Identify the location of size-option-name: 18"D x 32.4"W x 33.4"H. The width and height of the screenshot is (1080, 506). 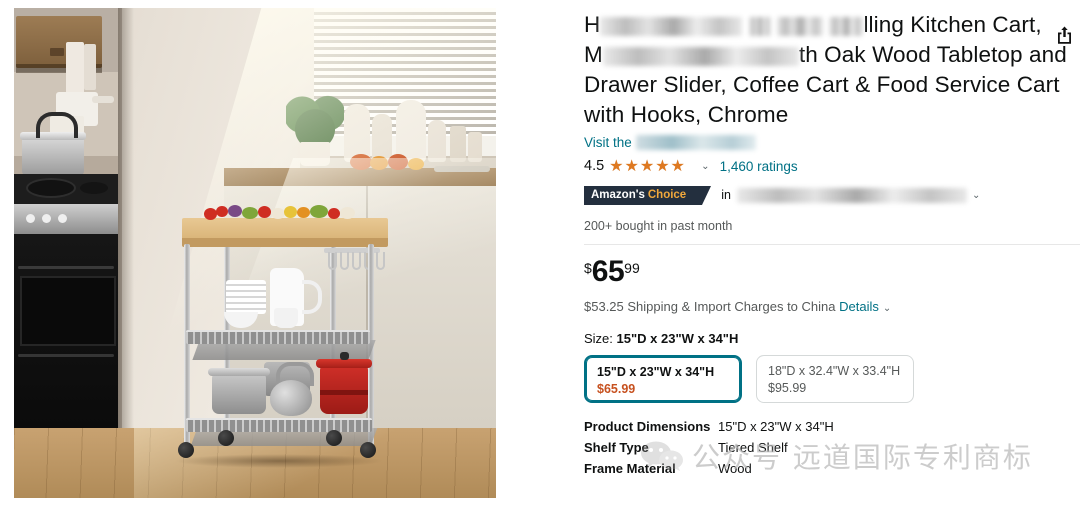
(834, 371).